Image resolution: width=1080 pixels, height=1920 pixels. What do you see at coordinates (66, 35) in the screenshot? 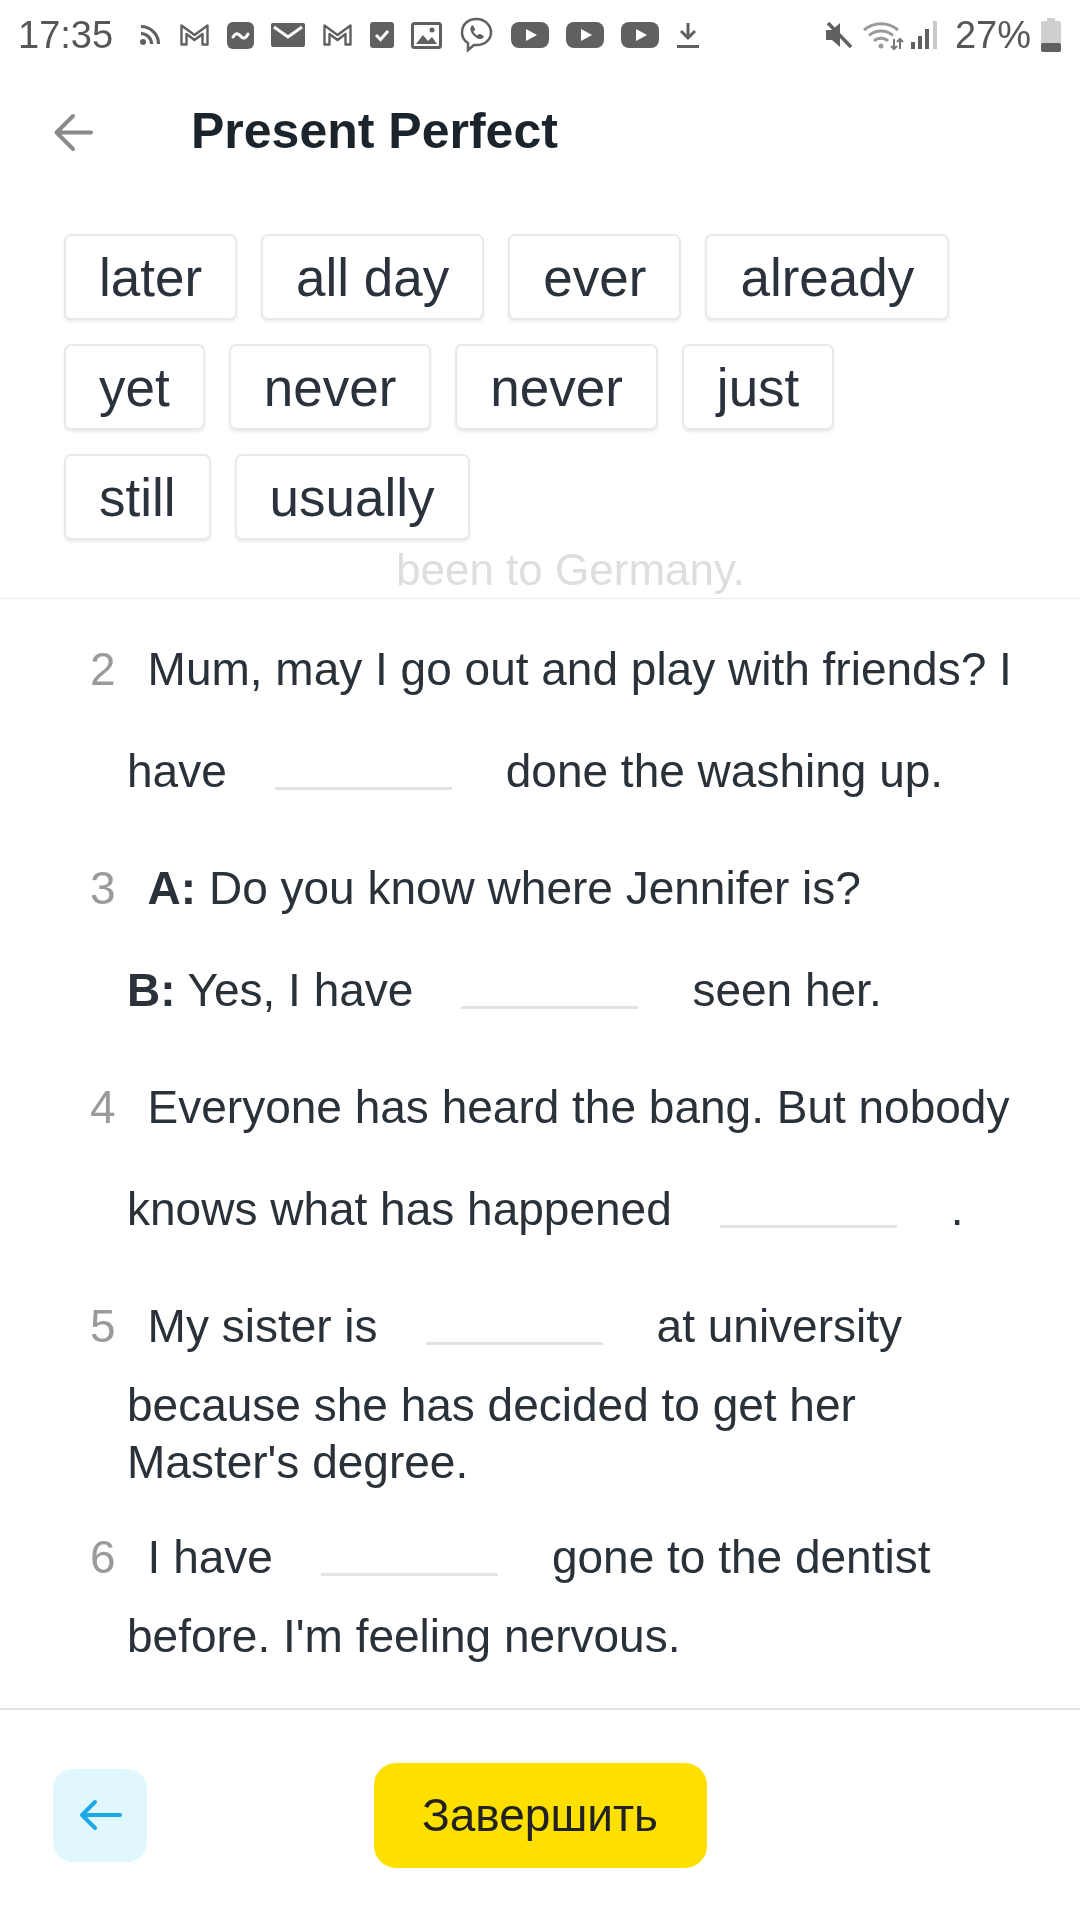
I see `status-time: 17:35` at bounding box center [66, 35].